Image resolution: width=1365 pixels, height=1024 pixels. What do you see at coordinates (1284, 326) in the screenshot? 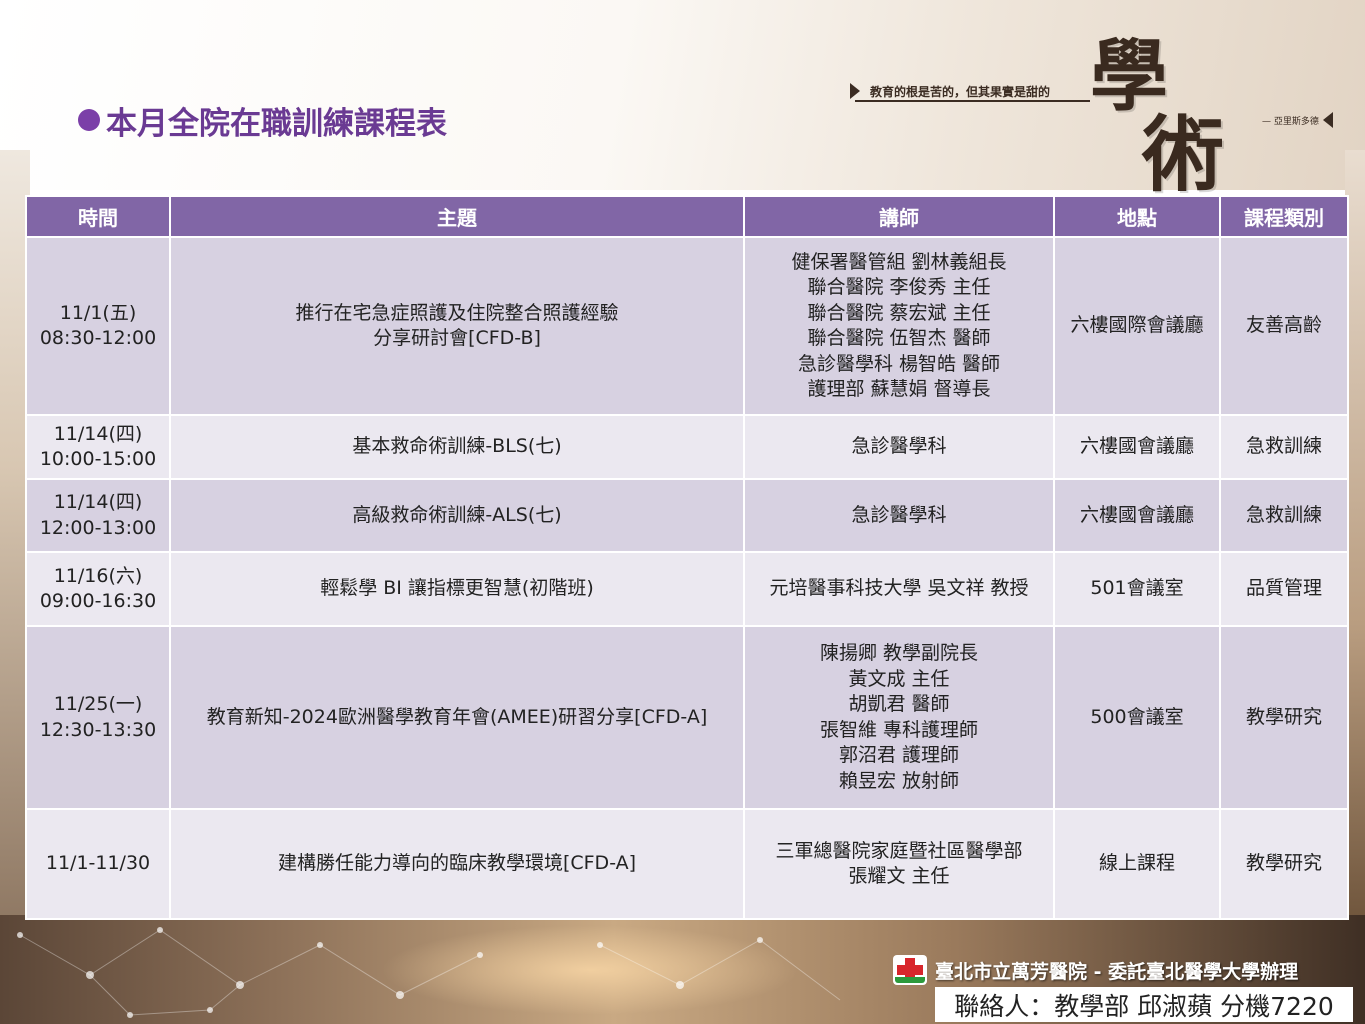
I see `cell-category: 友善高齡` at bounding box center [1284, 326].